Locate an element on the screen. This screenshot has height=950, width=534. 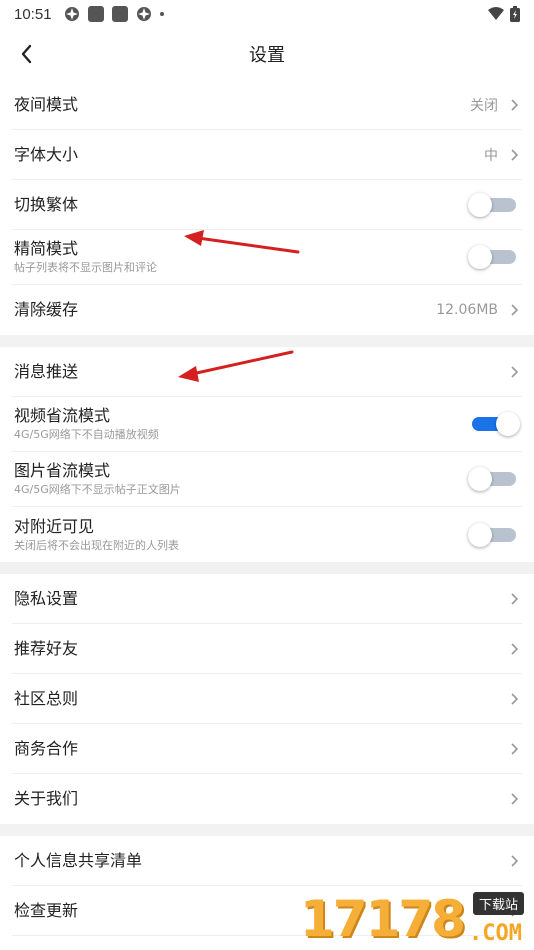
setting-label: 视频省流模式 is located at coordinates (62, 415).